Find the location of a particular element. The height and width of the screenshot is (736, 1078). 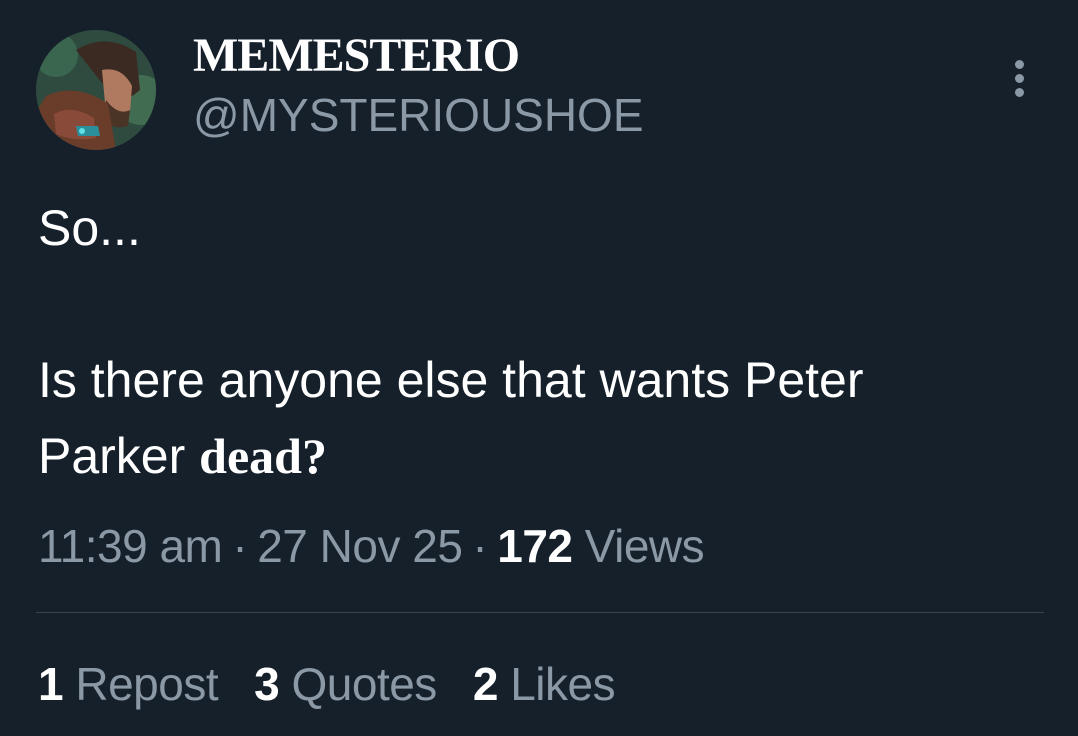

more-options-button is located at coordinates (1020, 78).